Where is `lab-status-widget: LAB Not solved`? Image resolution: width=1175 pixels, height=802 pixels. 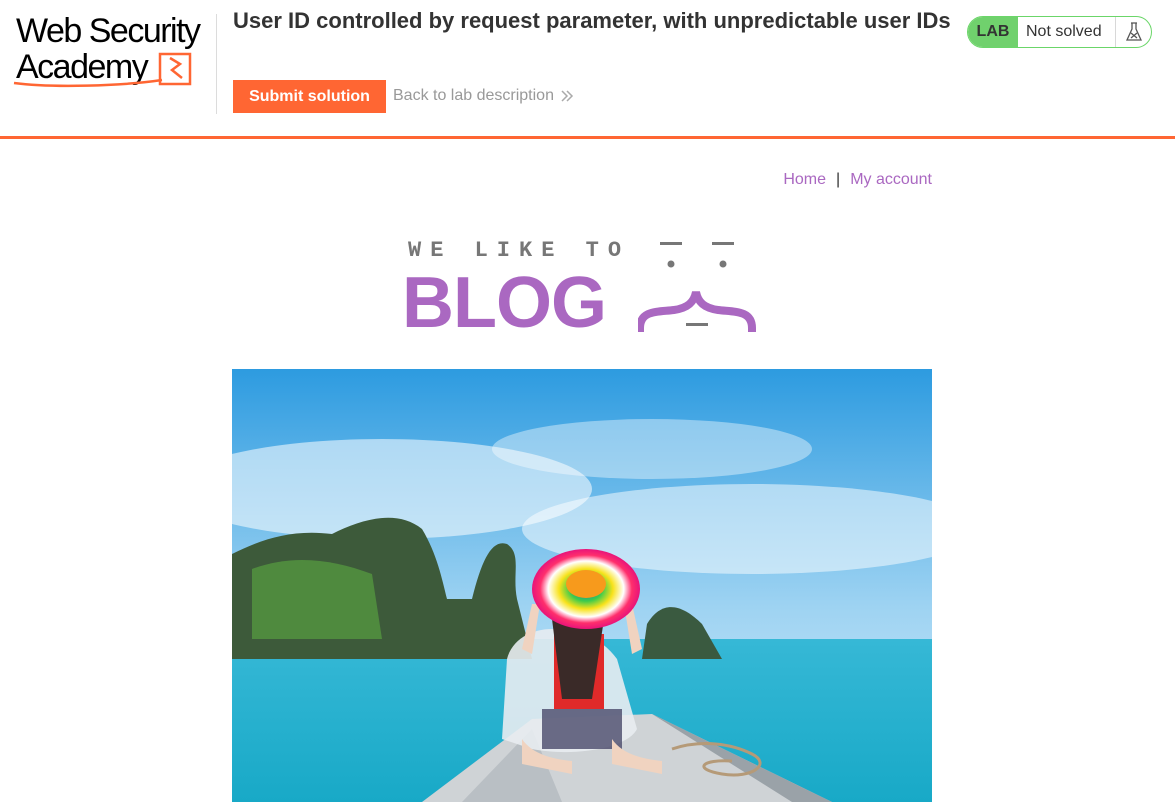
lab-status-widget: LAB Not solved is located at coordinates (1059, 32).